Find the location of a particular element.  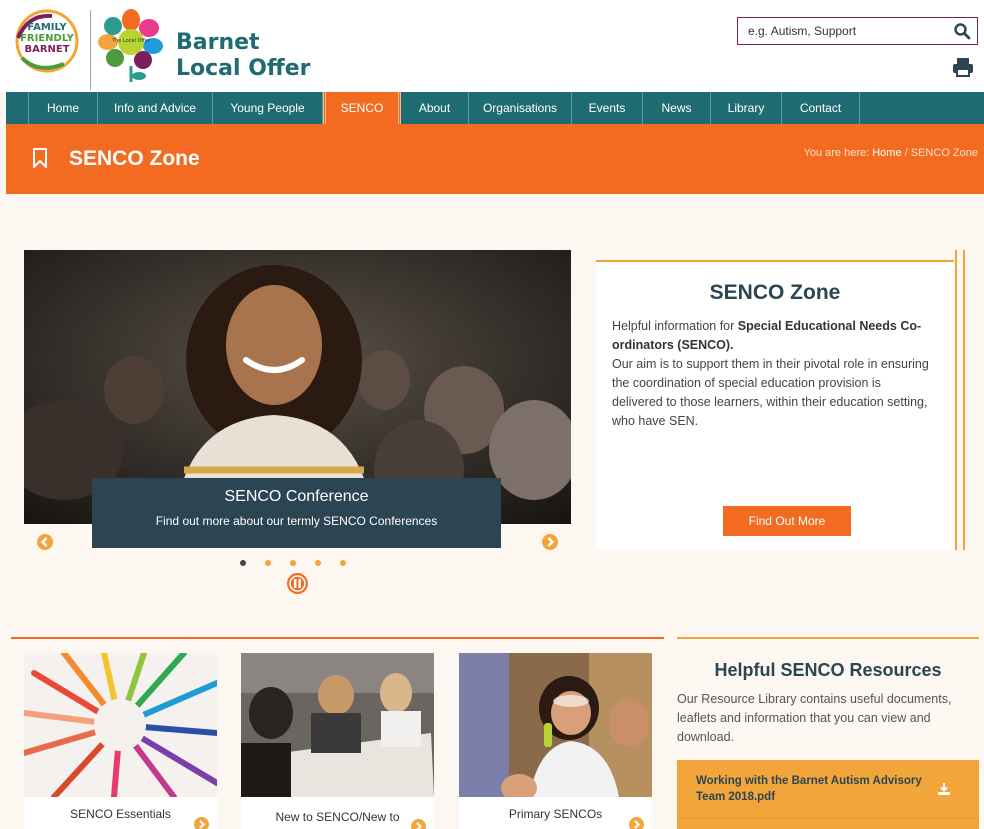

local-offer-flower-logo: The Local Offer is located at coordinates (131, 46).